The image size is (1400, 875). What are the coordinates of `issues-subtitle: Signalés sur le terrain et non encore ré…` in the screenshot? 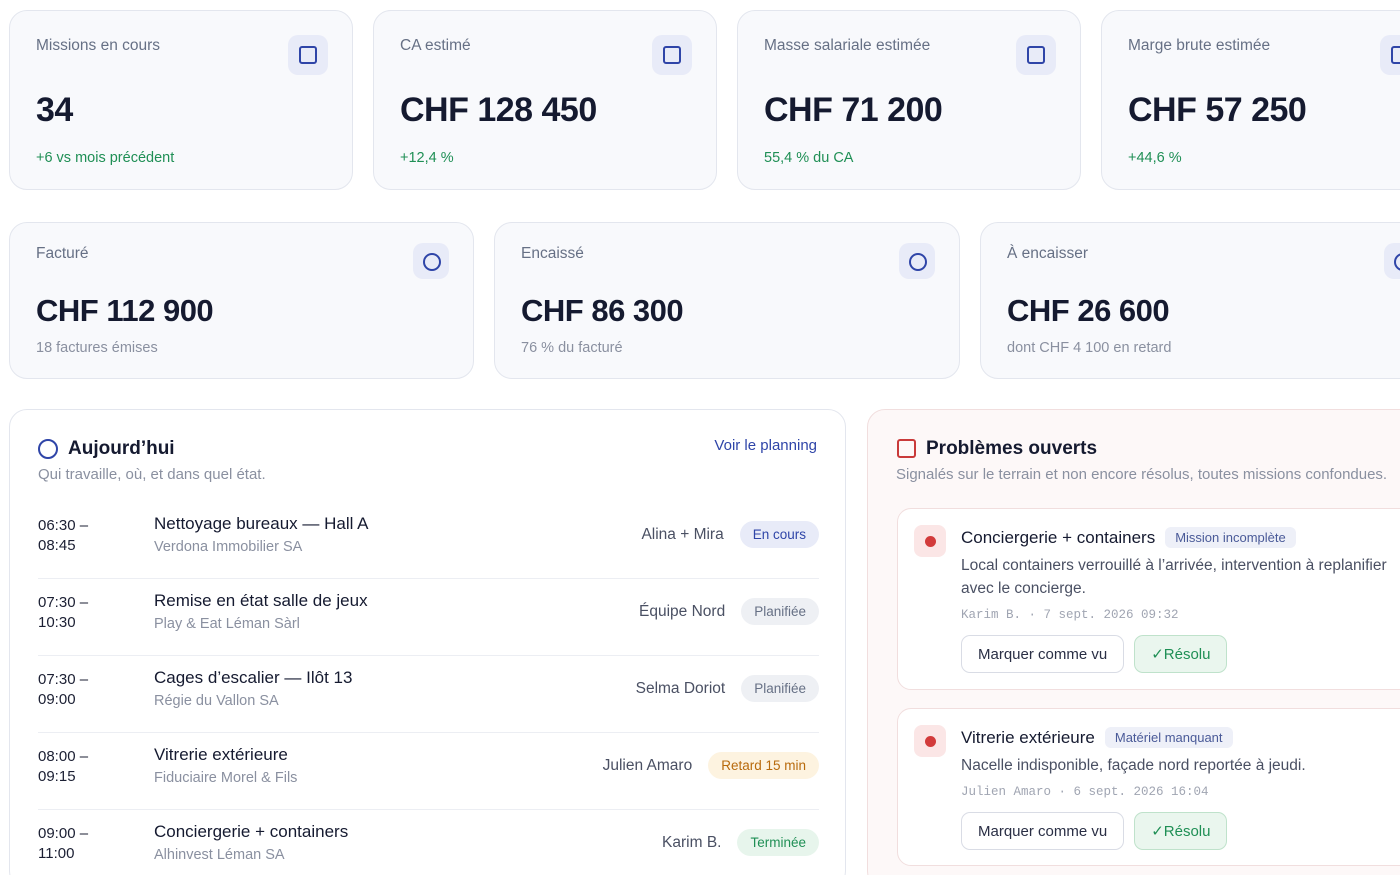 It's located at (1142, 474).